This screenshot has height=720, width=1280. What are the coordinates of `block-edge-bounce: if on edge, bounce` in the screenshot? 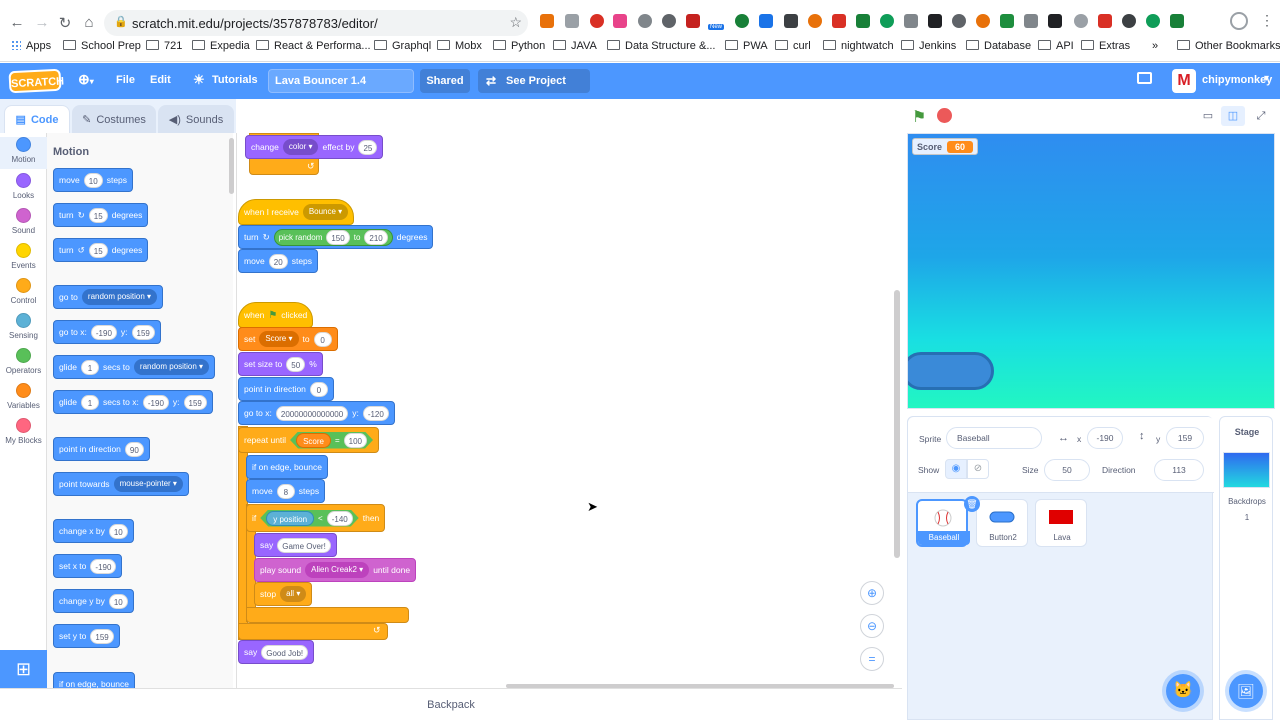 It's located at (287, 467).